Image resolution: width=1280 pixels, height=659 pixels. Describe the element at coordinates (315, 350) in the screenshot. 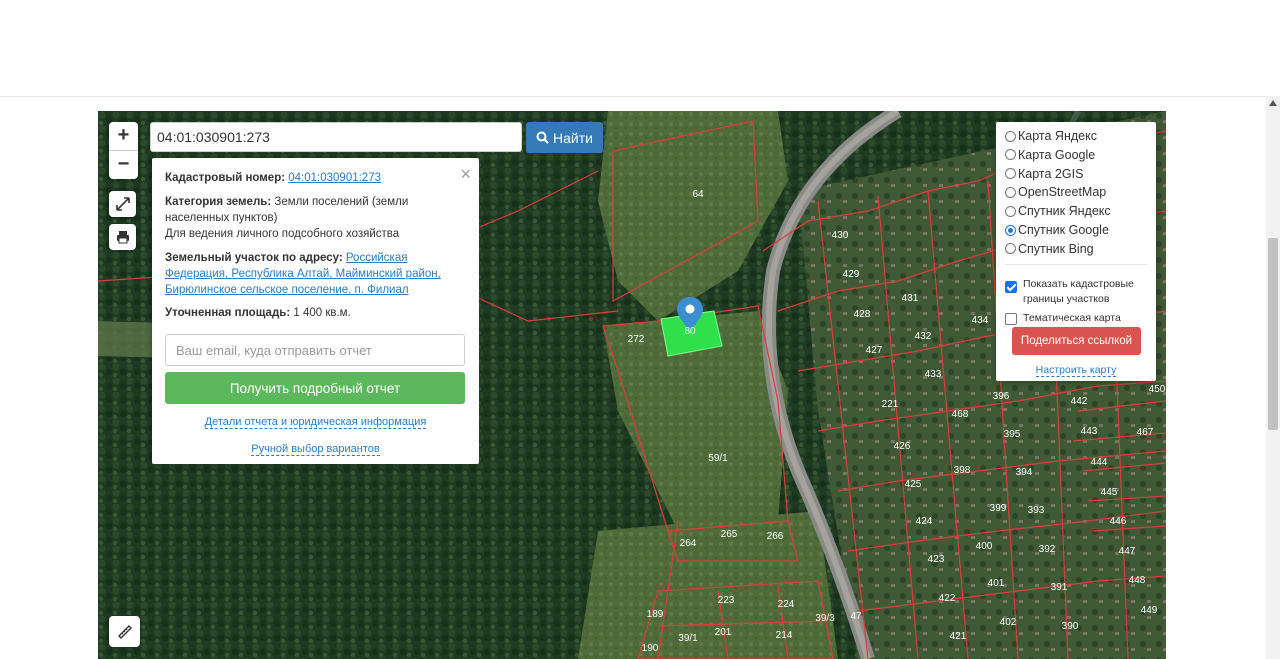

I see `email-field` at that location.